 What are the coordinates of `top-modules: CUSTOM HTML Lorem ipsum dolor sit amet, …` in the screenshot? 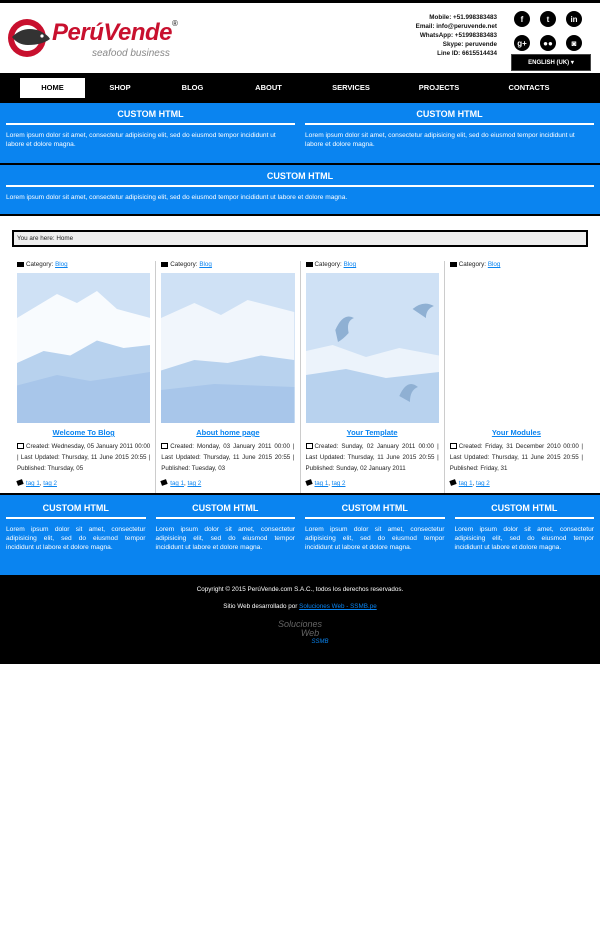 It's located at (300, 133).